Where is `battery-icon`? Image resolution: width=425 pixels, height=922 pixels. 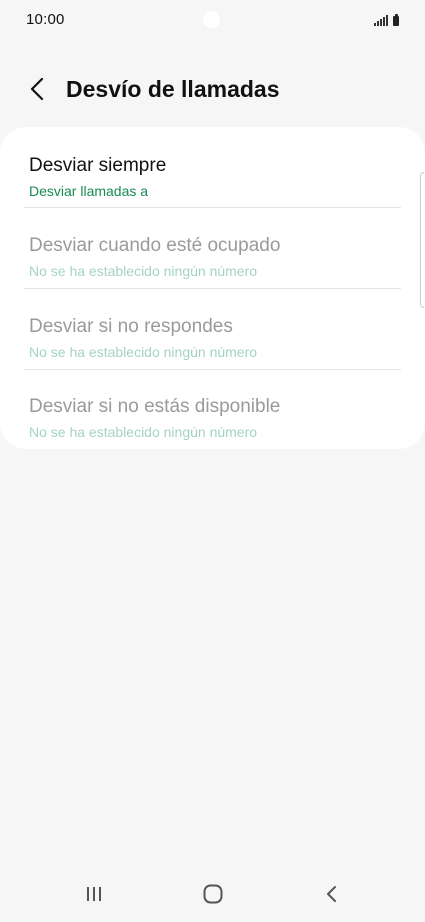 battery-icon is located at coordinates (396, 20).